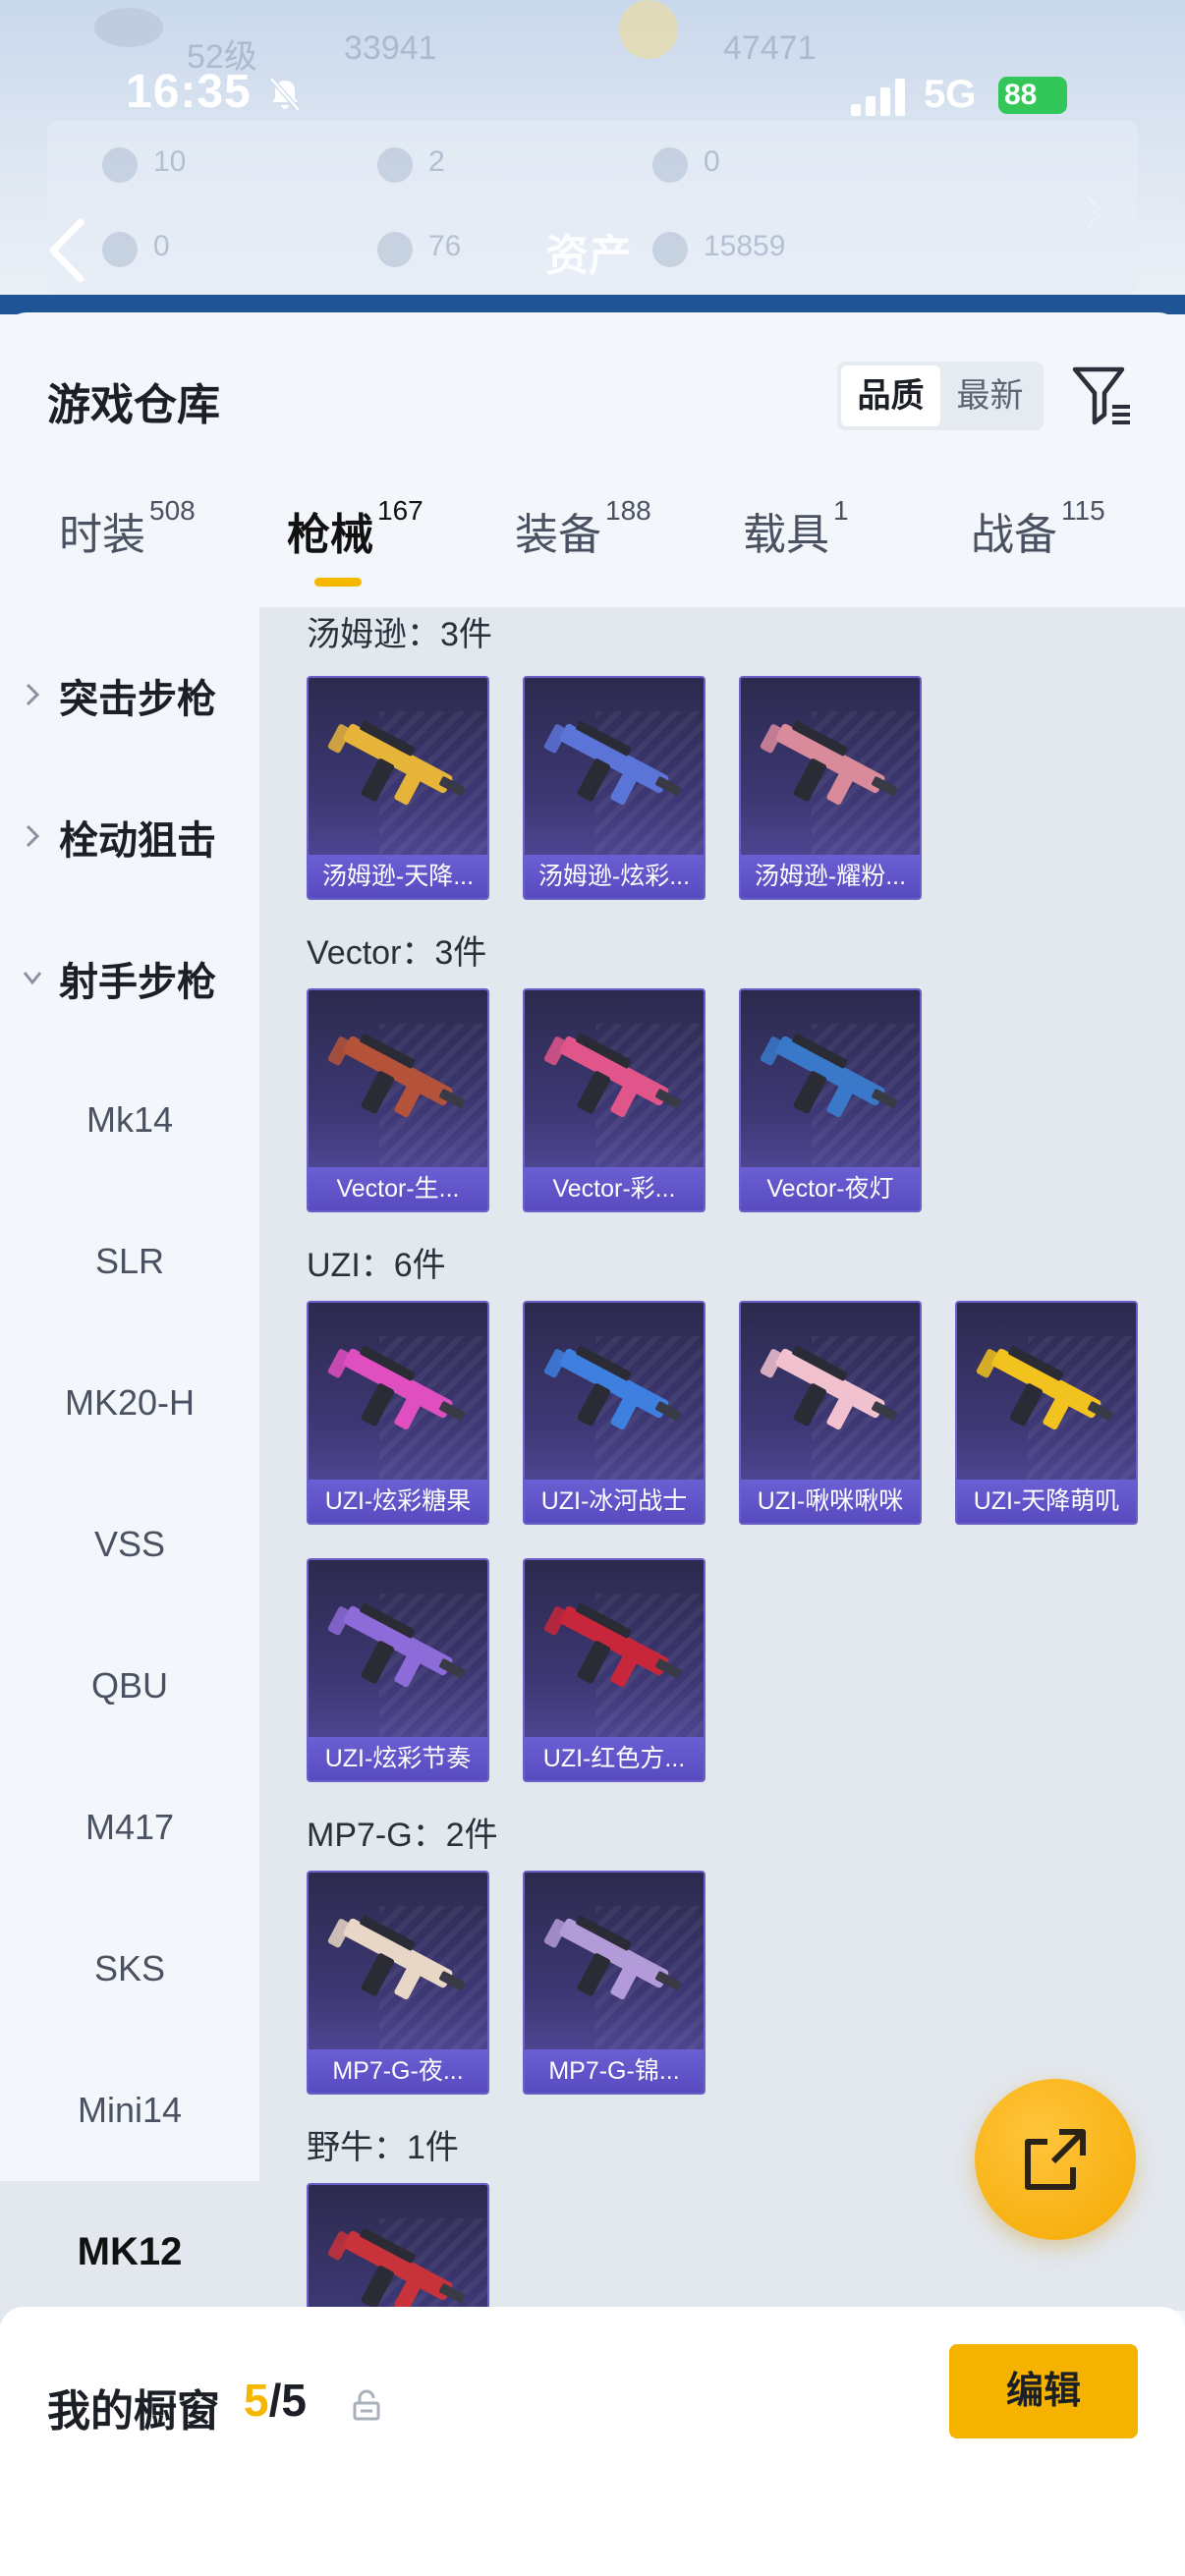 The height and width of the screenshot is (2576, 1185). What do you see at coordinates (878, 97) in the screenshot?
I see `signal-icon` at bounding box center [878, 97].